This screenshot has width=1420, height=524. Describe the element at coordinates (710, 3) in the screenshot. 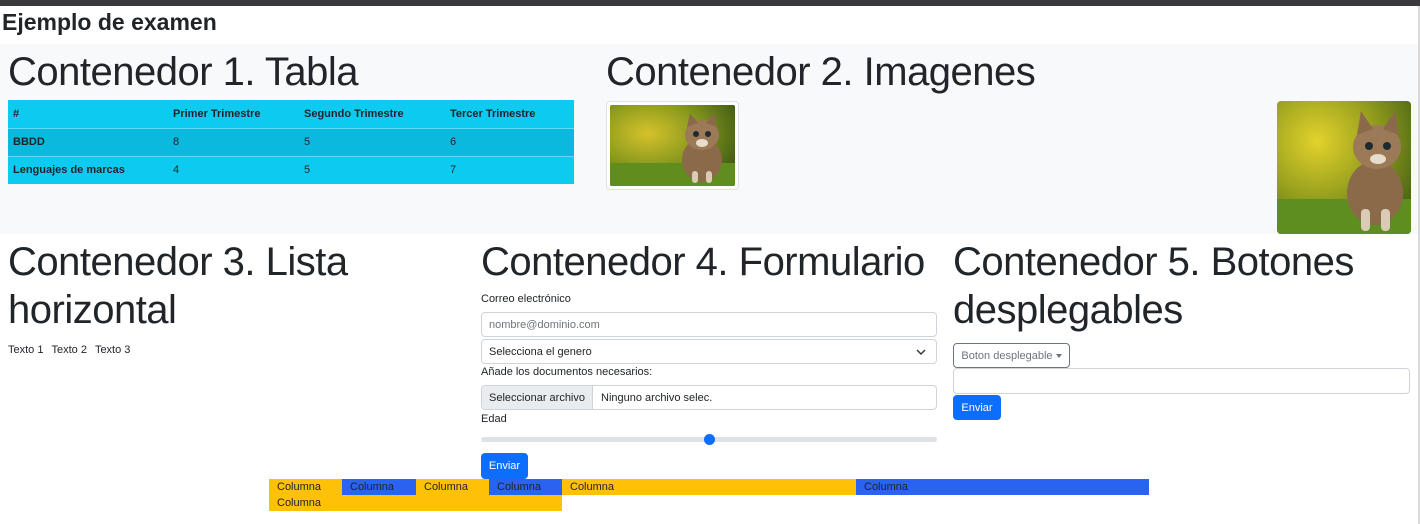

I see `browser-top-bar` at that location.